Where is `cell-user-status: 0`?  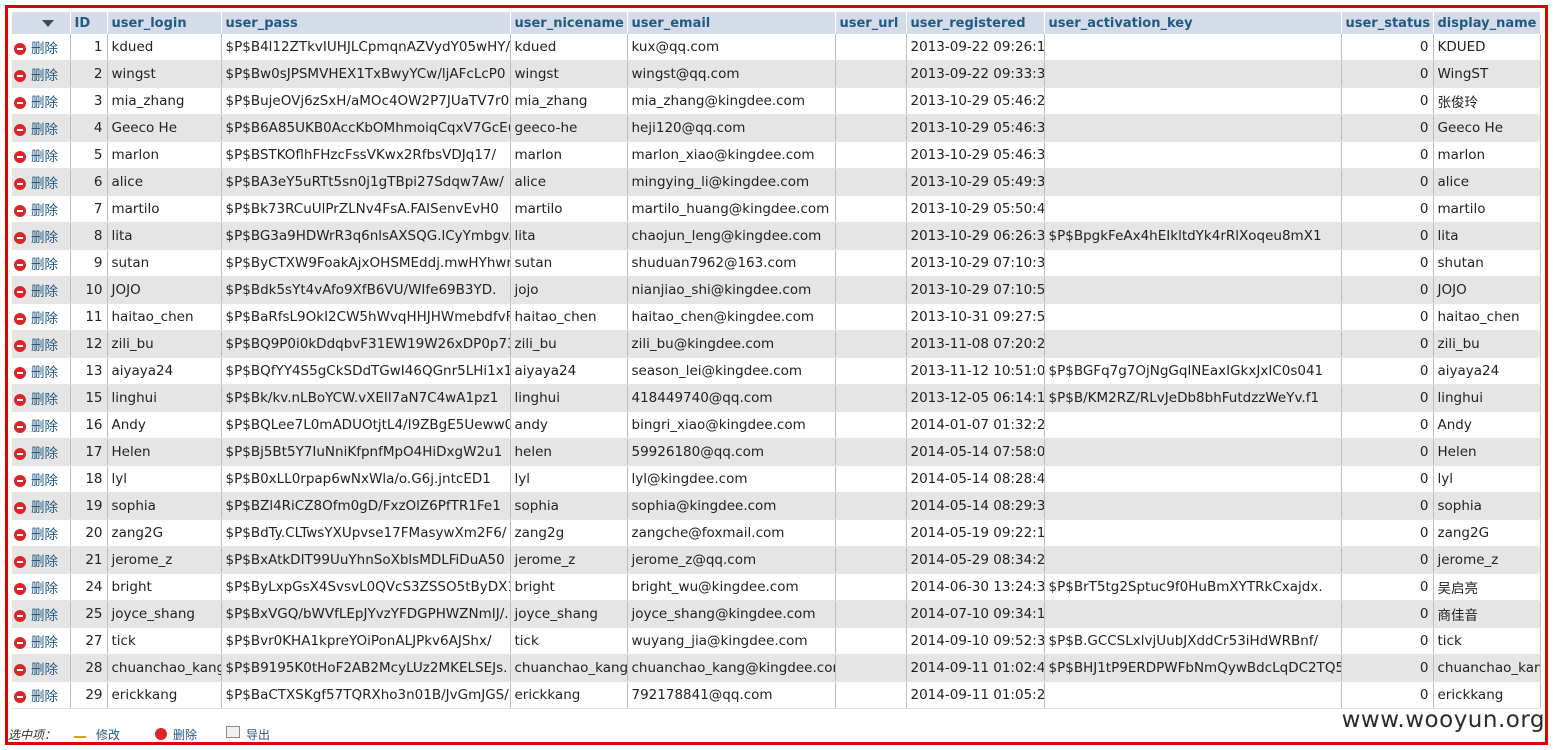 cell-user-status: 0 is located at coordinates (1387, 74).